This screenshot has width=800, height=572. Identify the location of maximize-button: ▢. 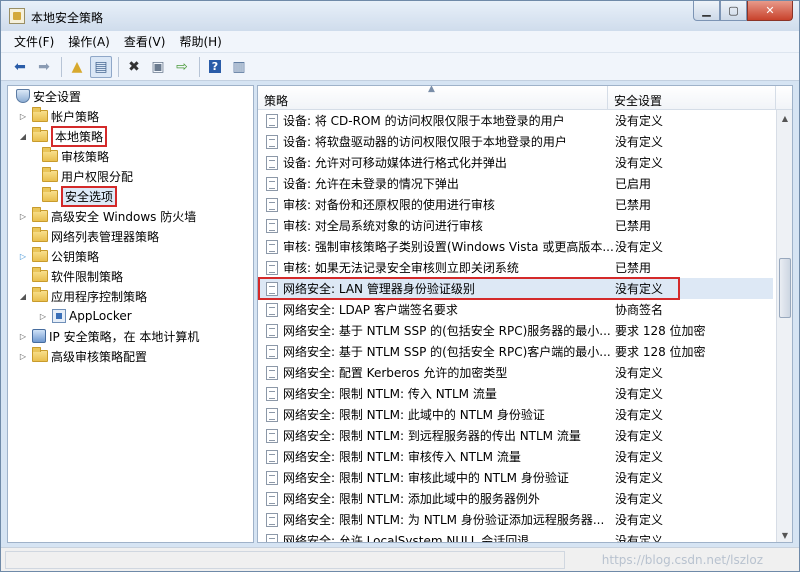
(733, 11).